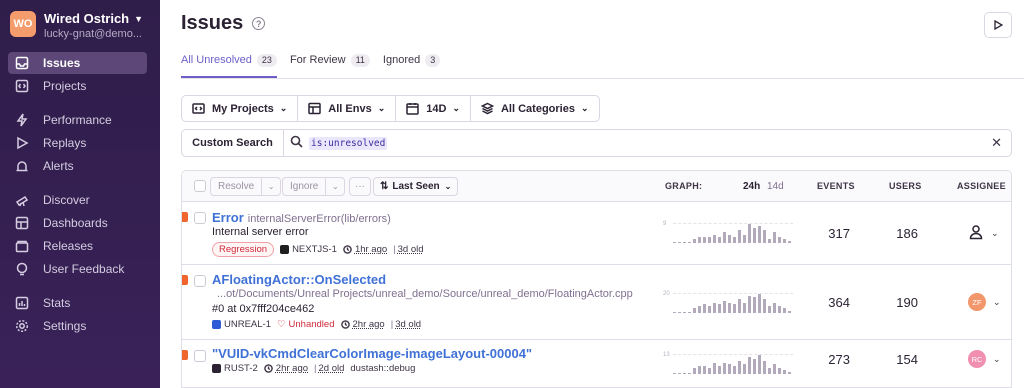  I want to click on project-badge: UNREAL-1, so click(241, 324).